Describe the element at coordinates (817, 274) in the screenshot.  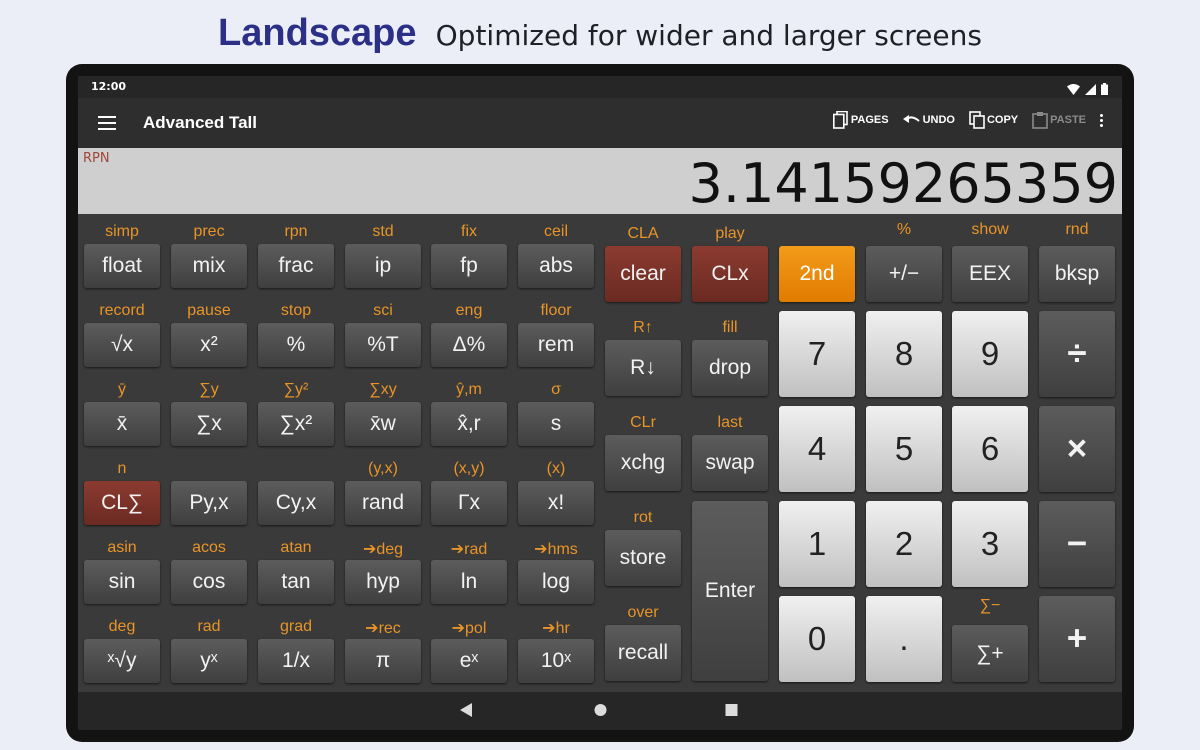
I see `second-function-key: 2nd` at that location.